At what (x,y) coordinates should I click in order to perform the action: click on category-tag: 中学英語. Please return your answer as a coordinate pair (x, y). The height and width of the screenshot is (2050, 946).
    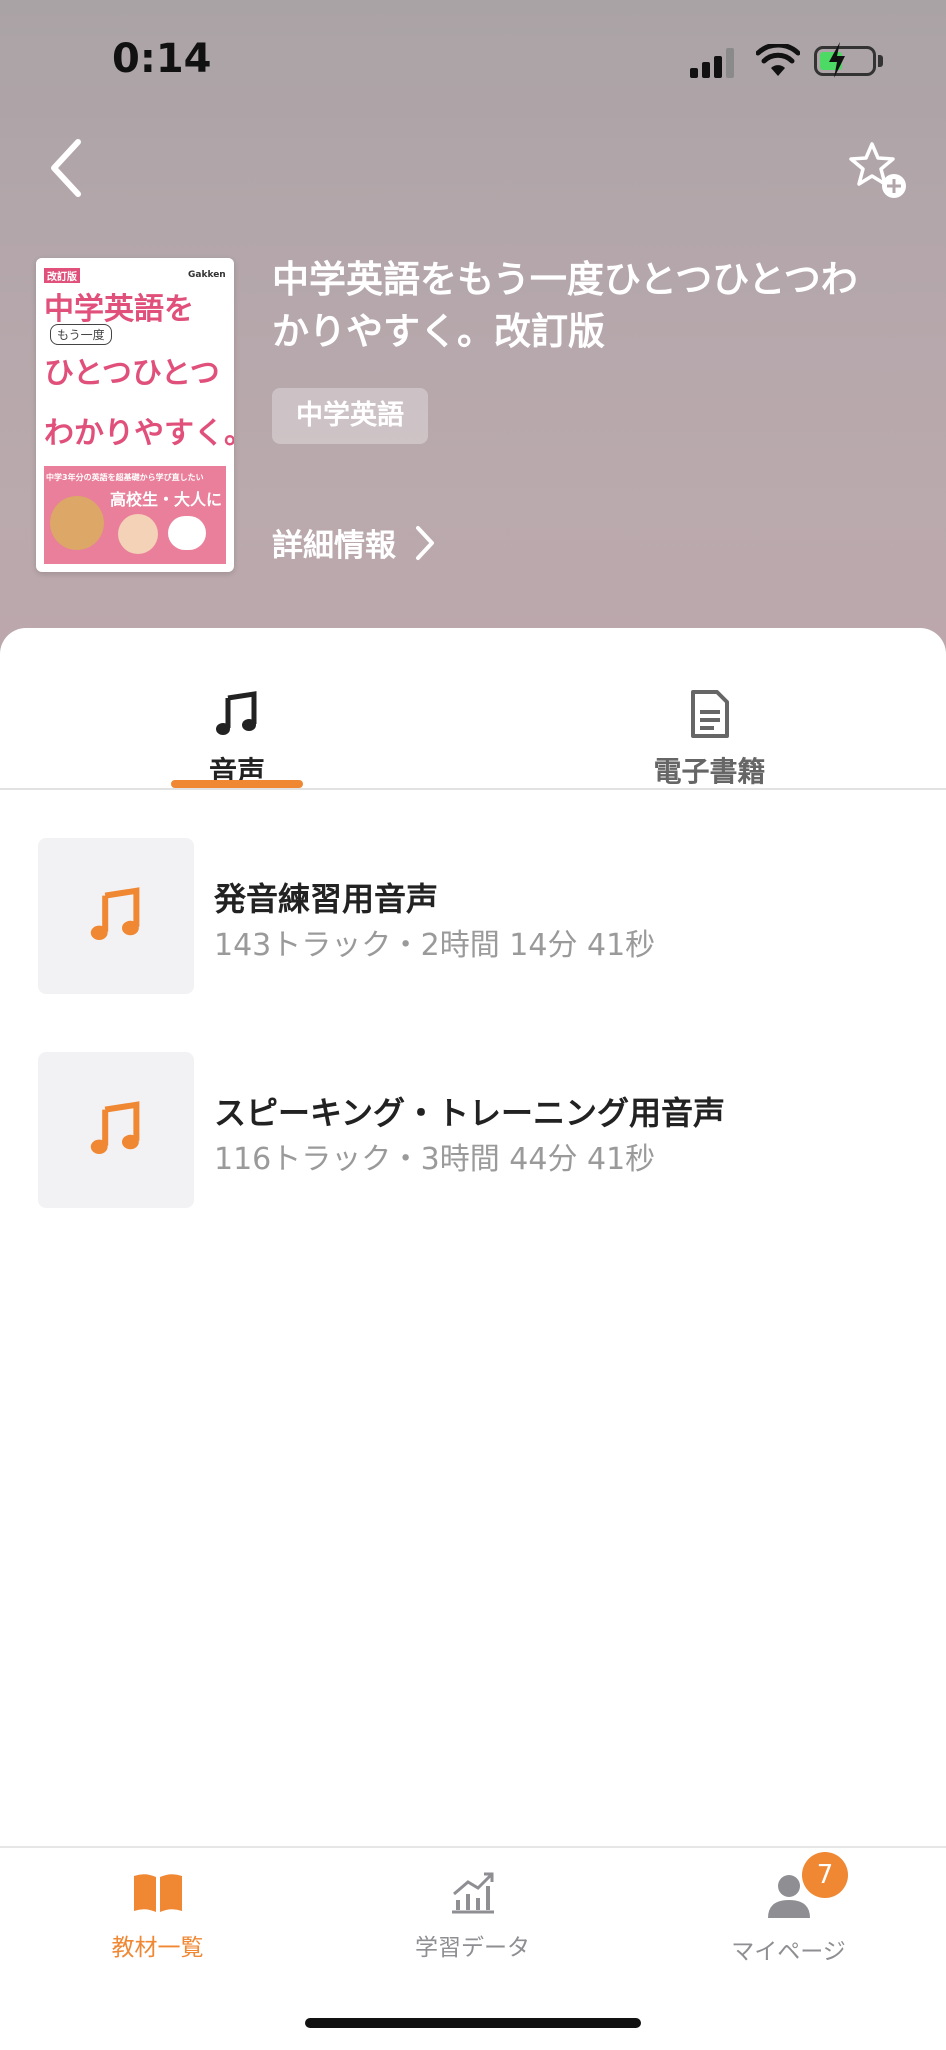
    Looking at the image, I should click on (350, 416).